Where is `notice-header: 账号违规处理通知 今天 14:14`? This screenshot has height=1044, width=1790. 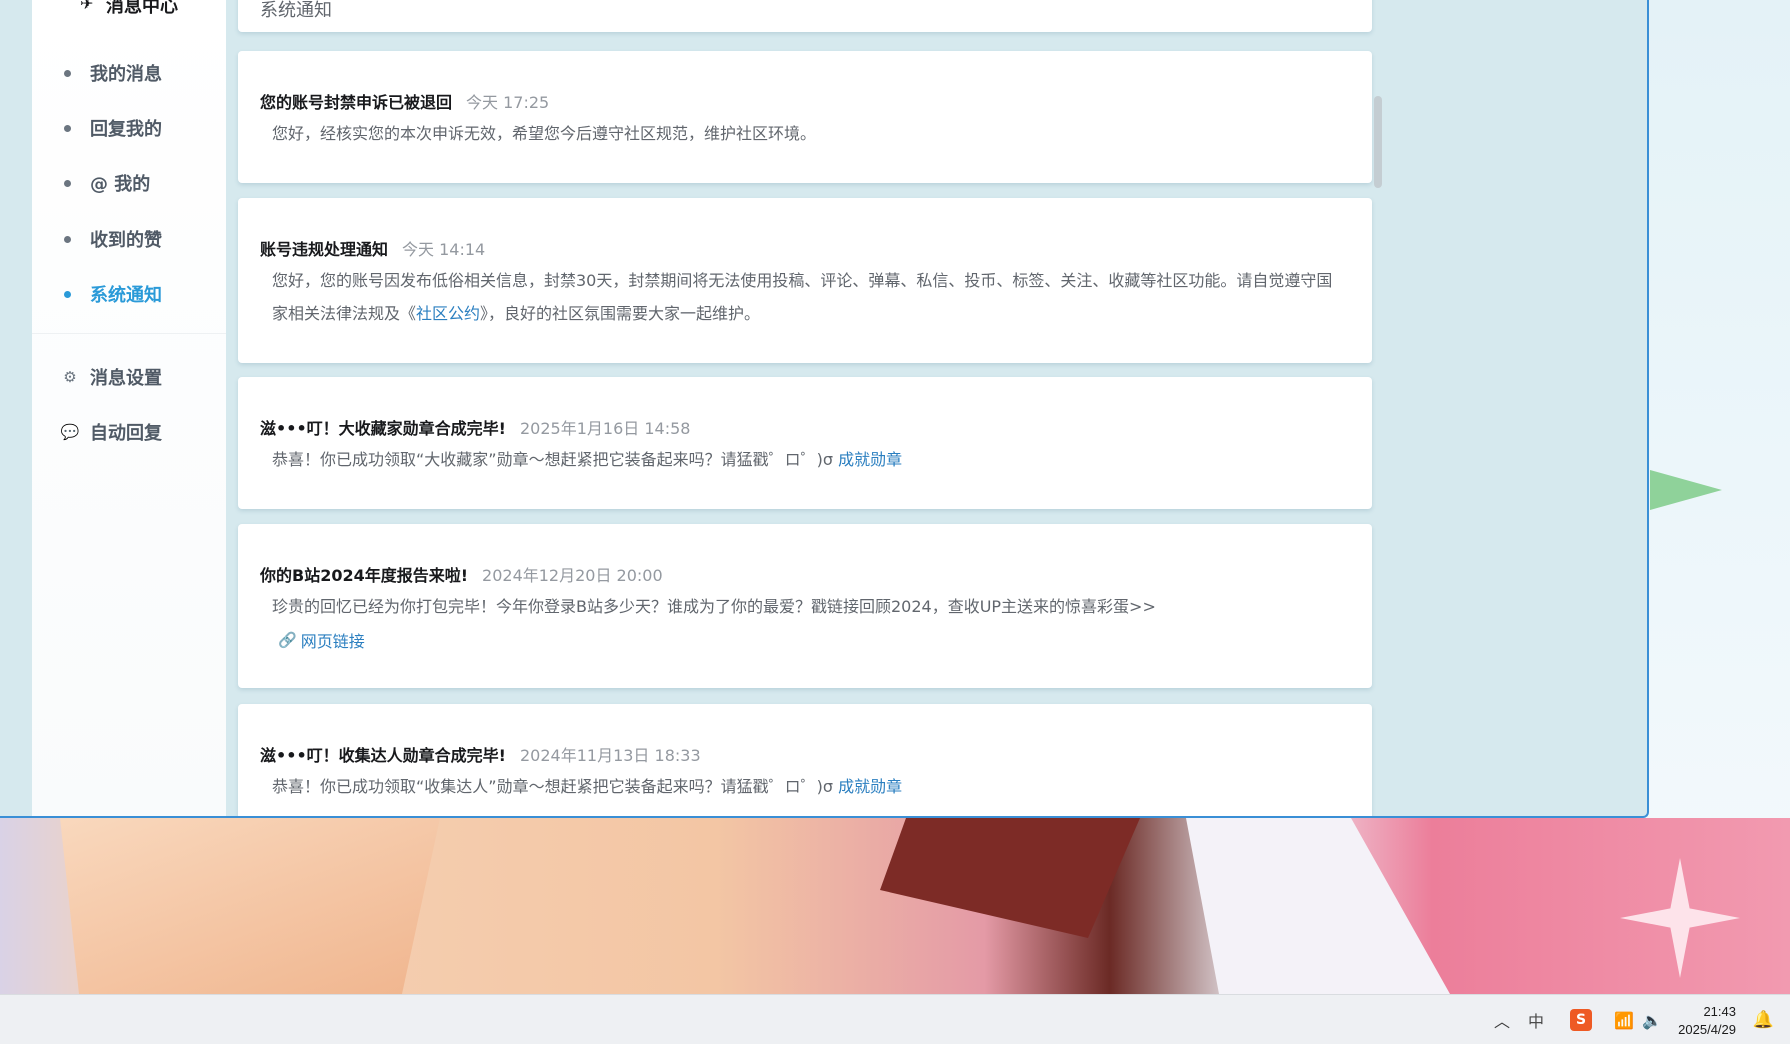
notice-header: 账号违规处理通知 今天 14:14 is located at coordinates (372, 248).